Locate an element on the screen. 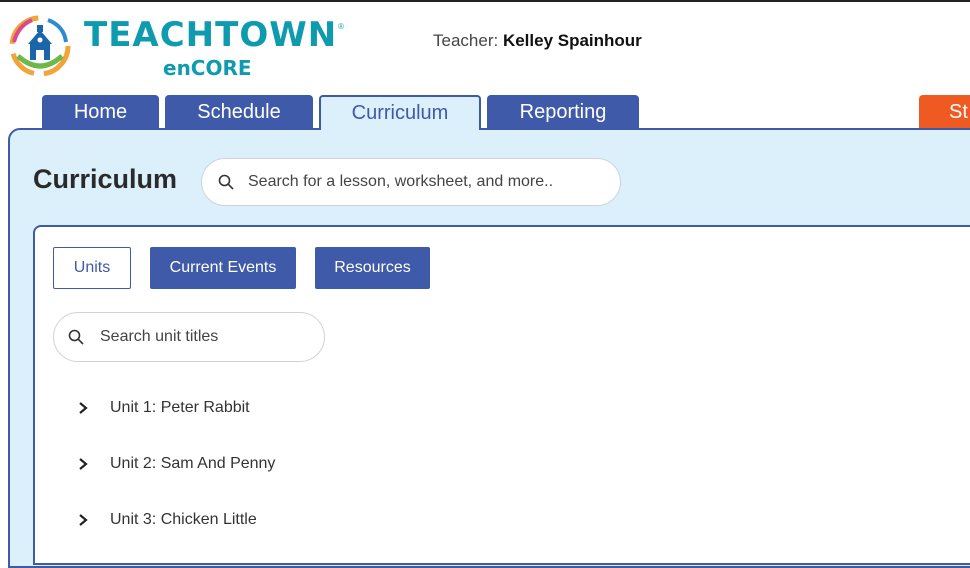  teachtown-logo: TEACHTOWN ® enCORE is located at coordinates (178, 49).